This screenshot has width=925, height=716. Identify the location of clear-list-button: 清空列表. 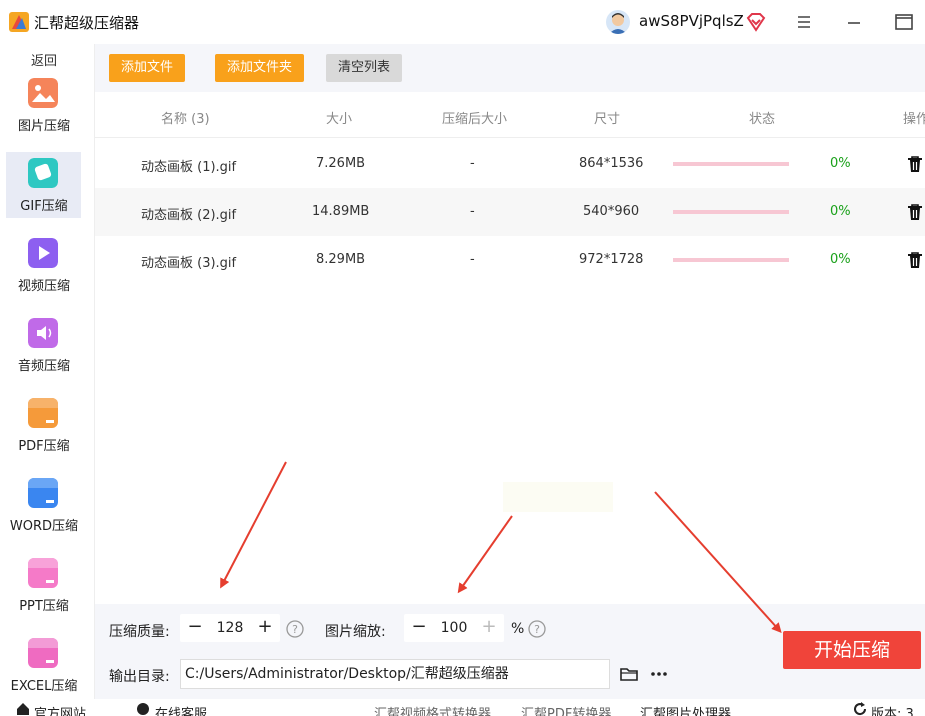
(364, 68).